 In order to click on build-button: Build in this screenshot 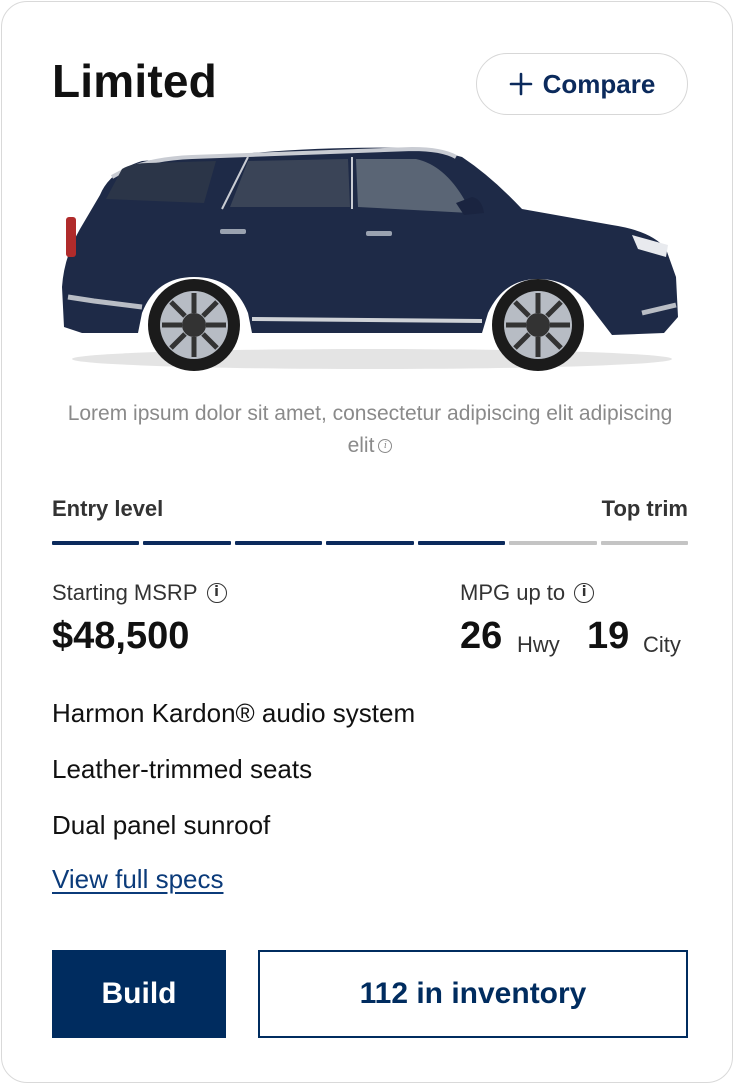, I will do `click(139, 994)`.